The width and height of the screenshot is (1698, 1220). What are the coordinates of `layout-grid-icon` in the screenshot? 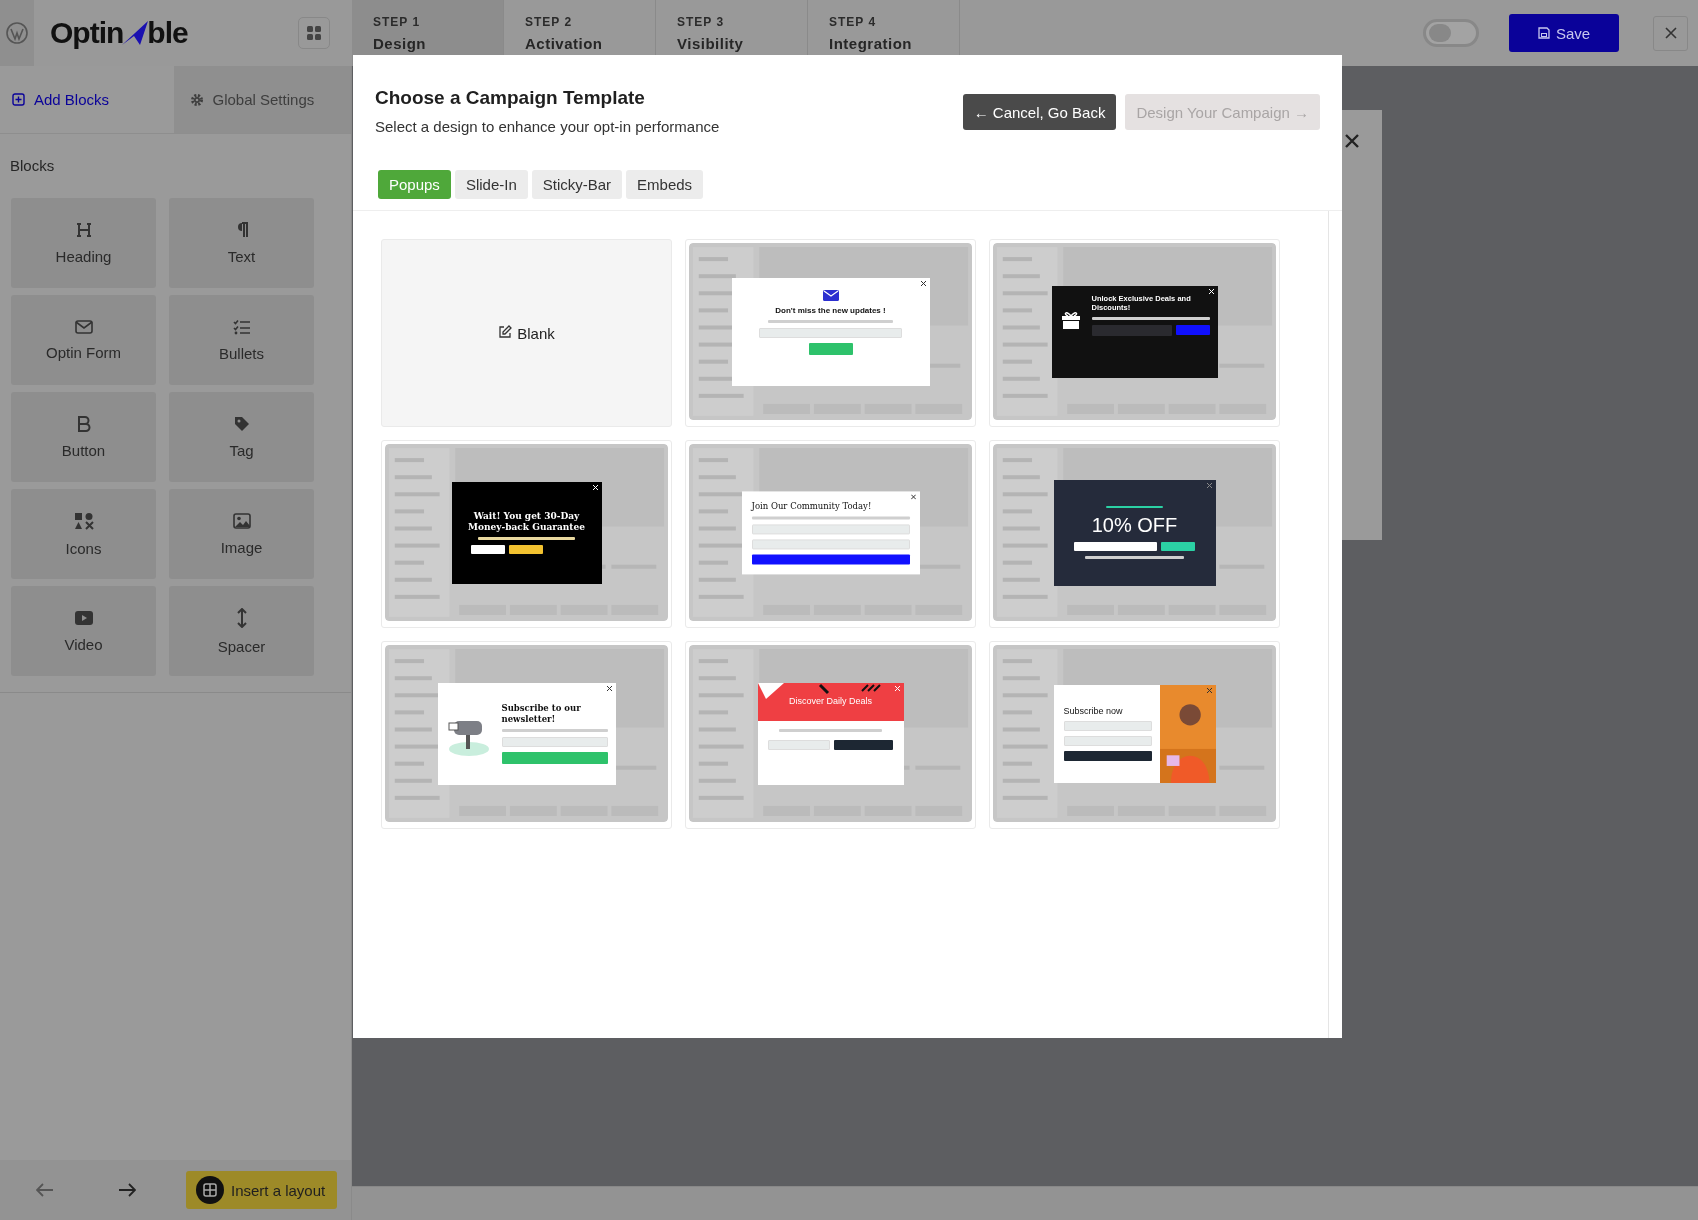 It's located at (210, 1190).